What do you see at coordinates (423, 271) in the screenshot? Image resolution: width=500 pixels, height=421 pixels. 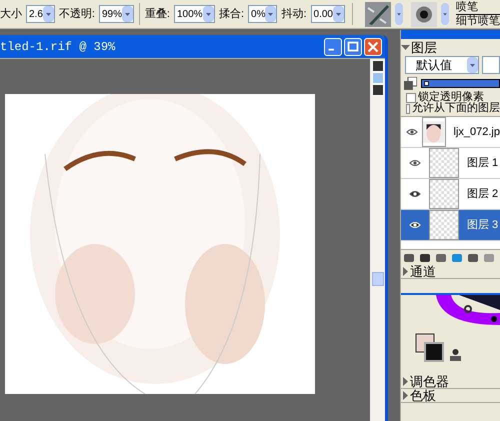 I see `section-title: 通道` at bounding box center [423, 271].